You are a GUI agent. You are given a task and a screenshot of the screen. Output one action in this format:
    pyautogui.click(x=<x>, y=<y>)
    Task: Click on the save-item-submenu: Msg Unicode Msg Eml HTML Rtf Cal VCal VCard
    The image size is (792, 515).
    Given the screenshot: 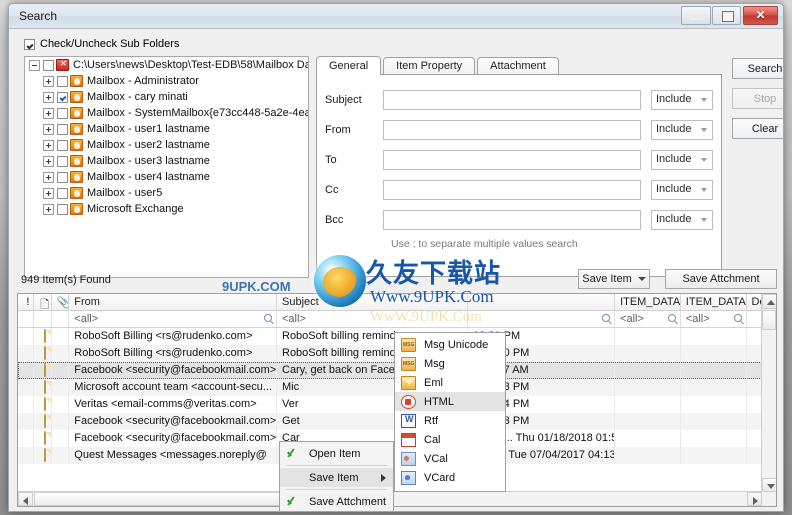 What is the action you would take?
    pyautogui.click(x=450, y=412)
    